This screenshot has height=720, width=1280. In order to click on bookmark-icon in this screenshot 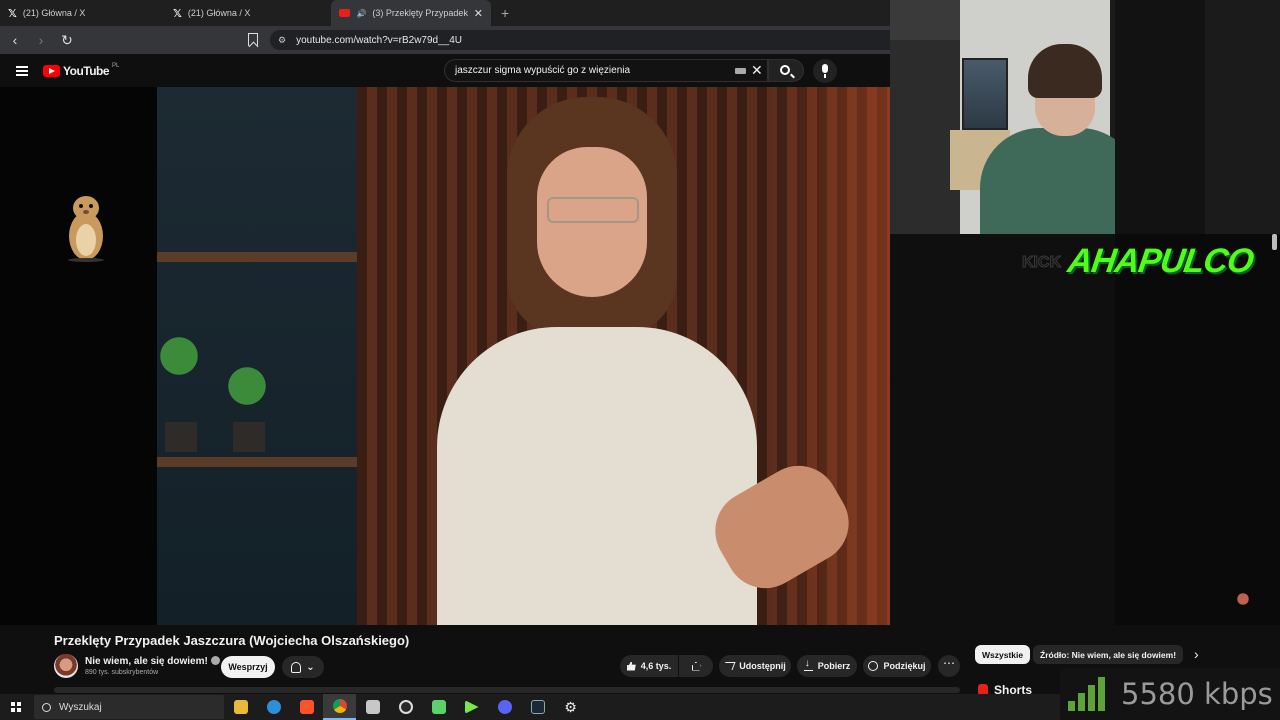, I will do `click(253, 39)`.